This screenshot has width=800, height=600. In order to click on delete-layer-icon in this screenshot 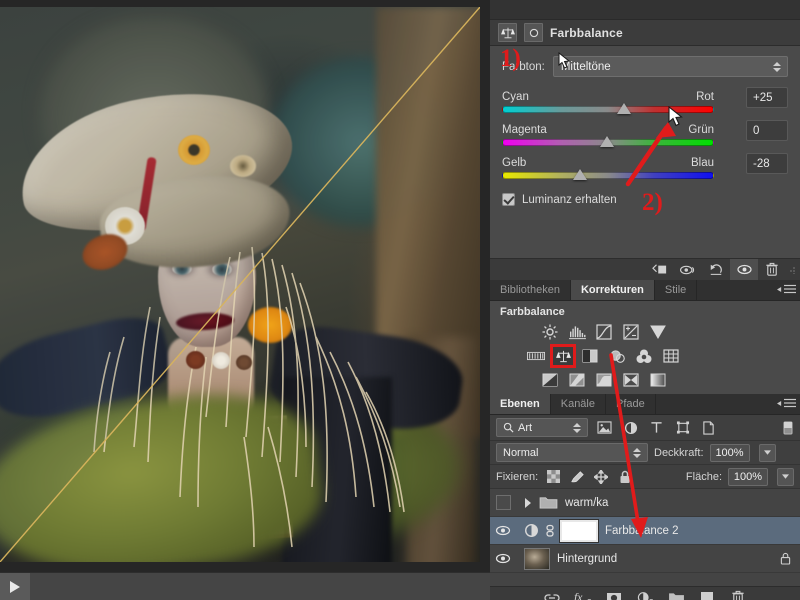, I will do `click(738, 594)`.